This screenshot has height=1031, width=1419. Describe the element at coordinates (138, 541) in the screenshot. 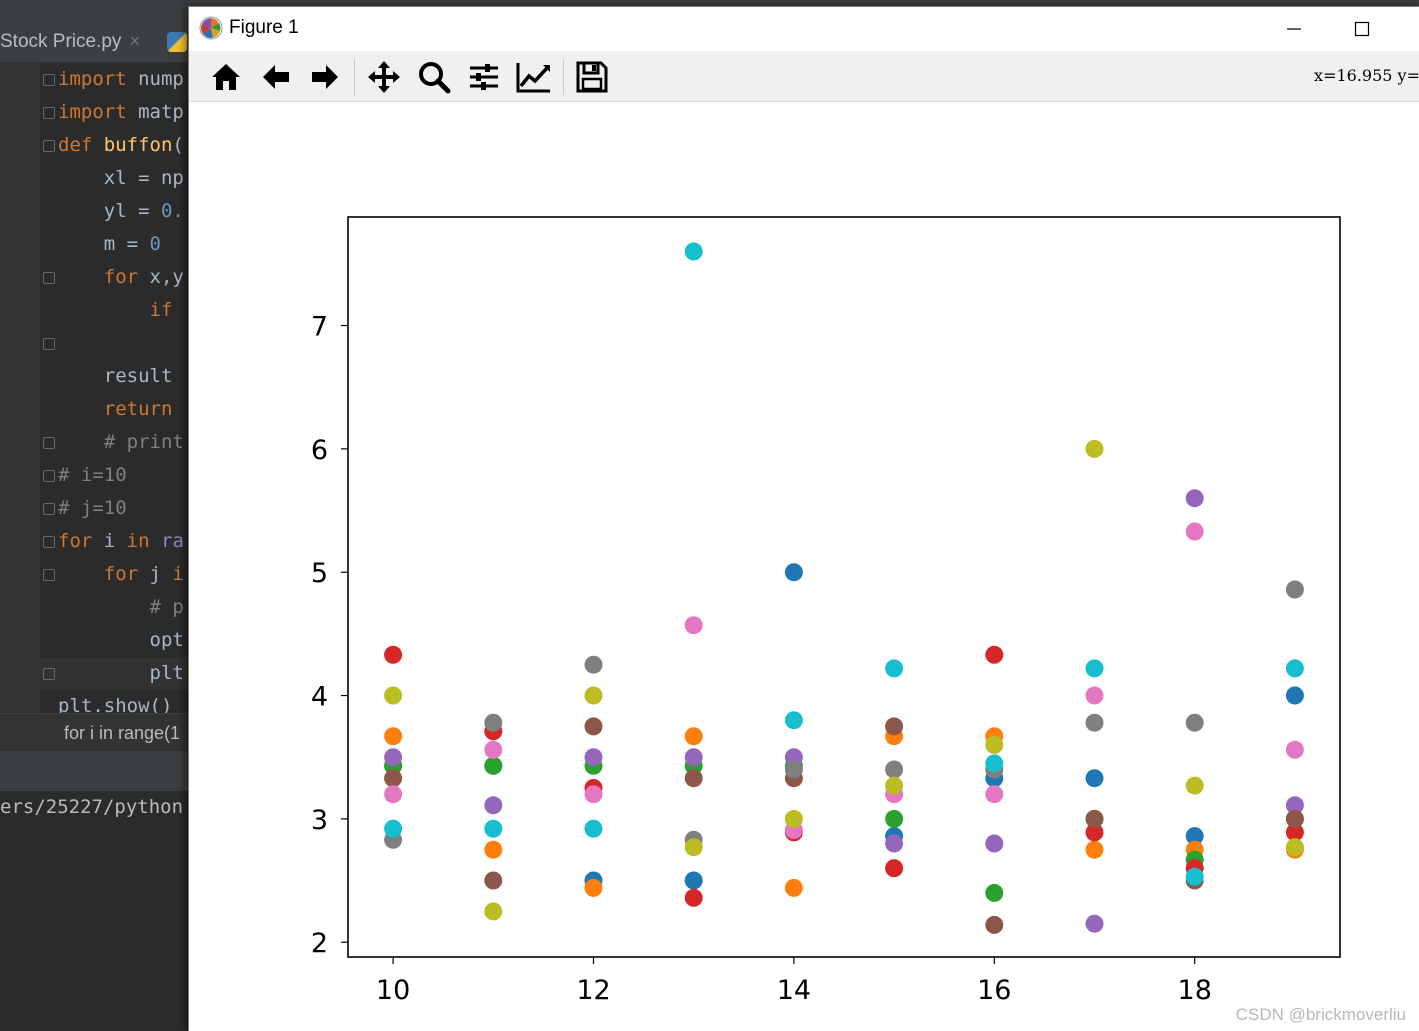

I see `code-token: in` at that location.